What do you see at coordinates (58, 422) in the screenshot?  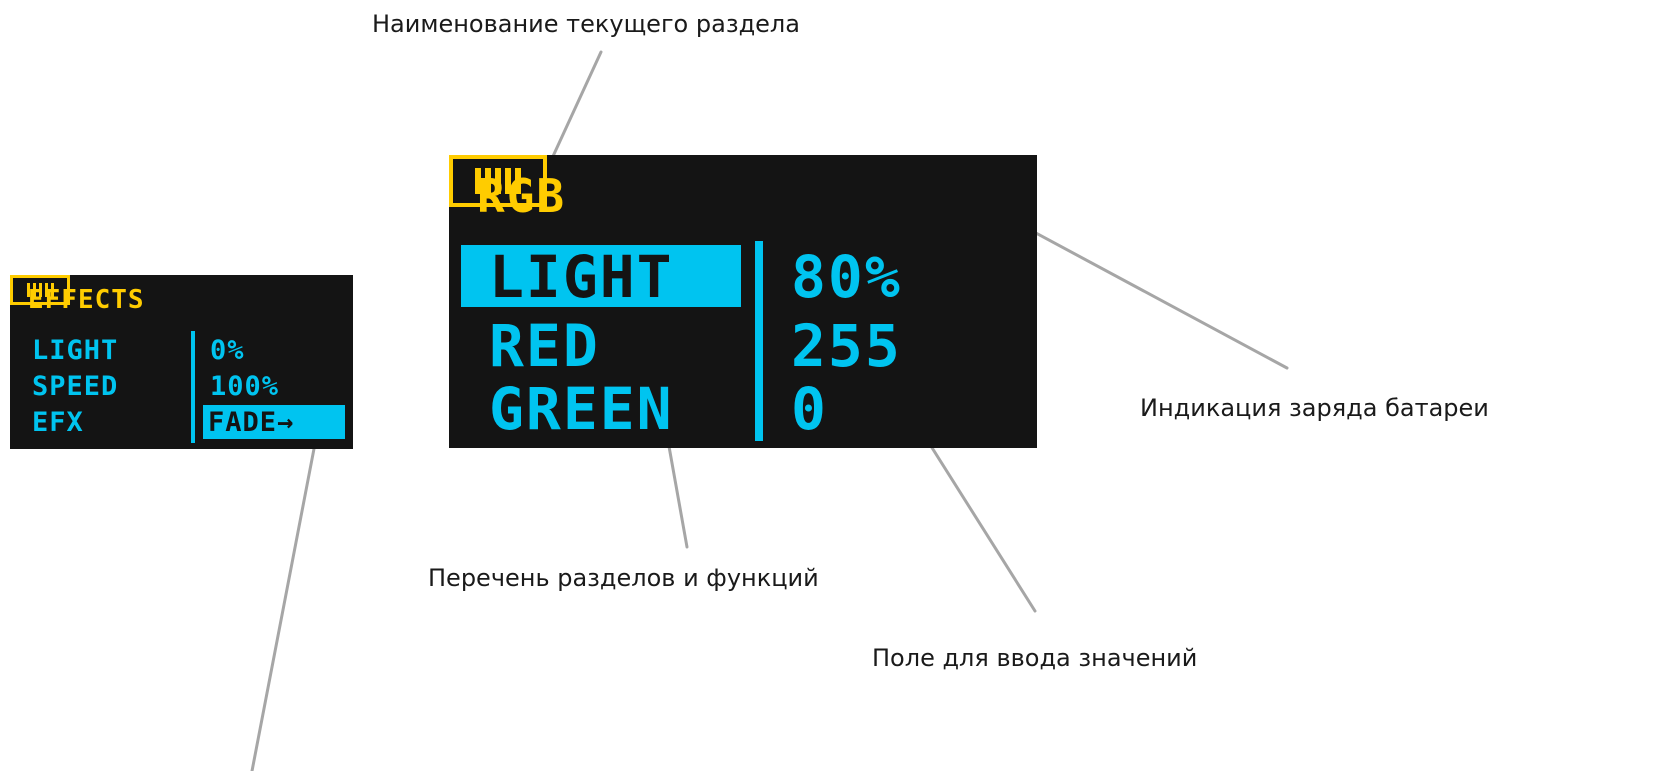 I see `menu-item-efx: EFX` at bounding box center [58, 422].